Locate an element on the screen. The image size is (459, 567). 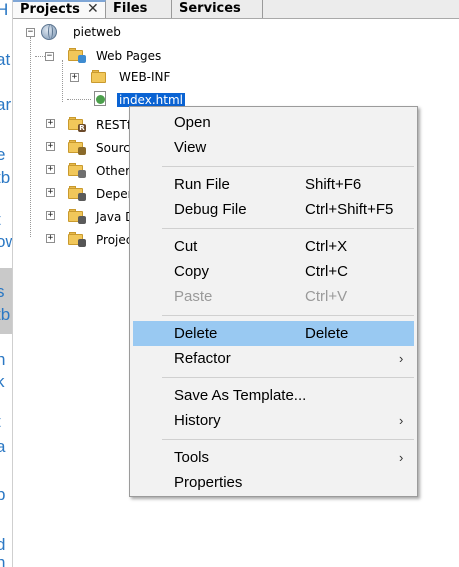
background-text-fragment: n is located at coordinates (3, 560).